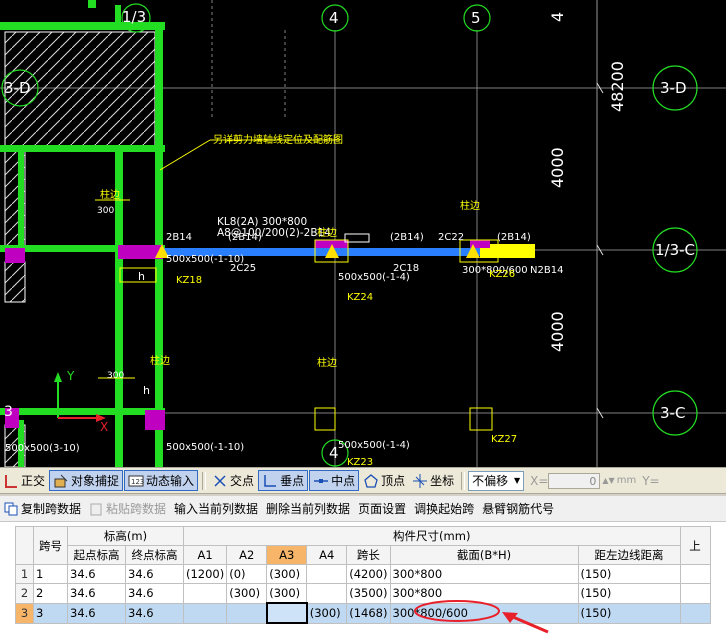 This screenshot has width=726, height=641. Describe the element at coordinates (476, 18) in the screenshot. I see `axis-label-5-top: 5` at that location.